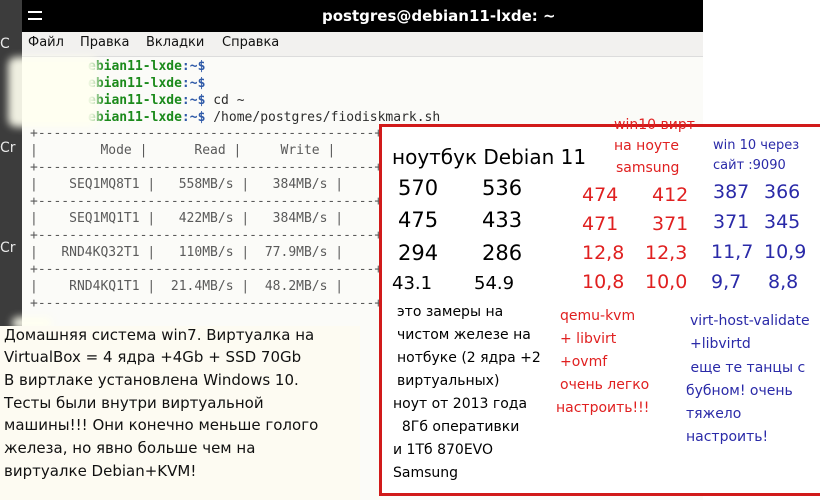 The height and width of the screenshot is (500, 820). Describe the element at coordinates (130, 448) in the screenshot. I see `note-line: железа, но явно больше чем на` at that location.